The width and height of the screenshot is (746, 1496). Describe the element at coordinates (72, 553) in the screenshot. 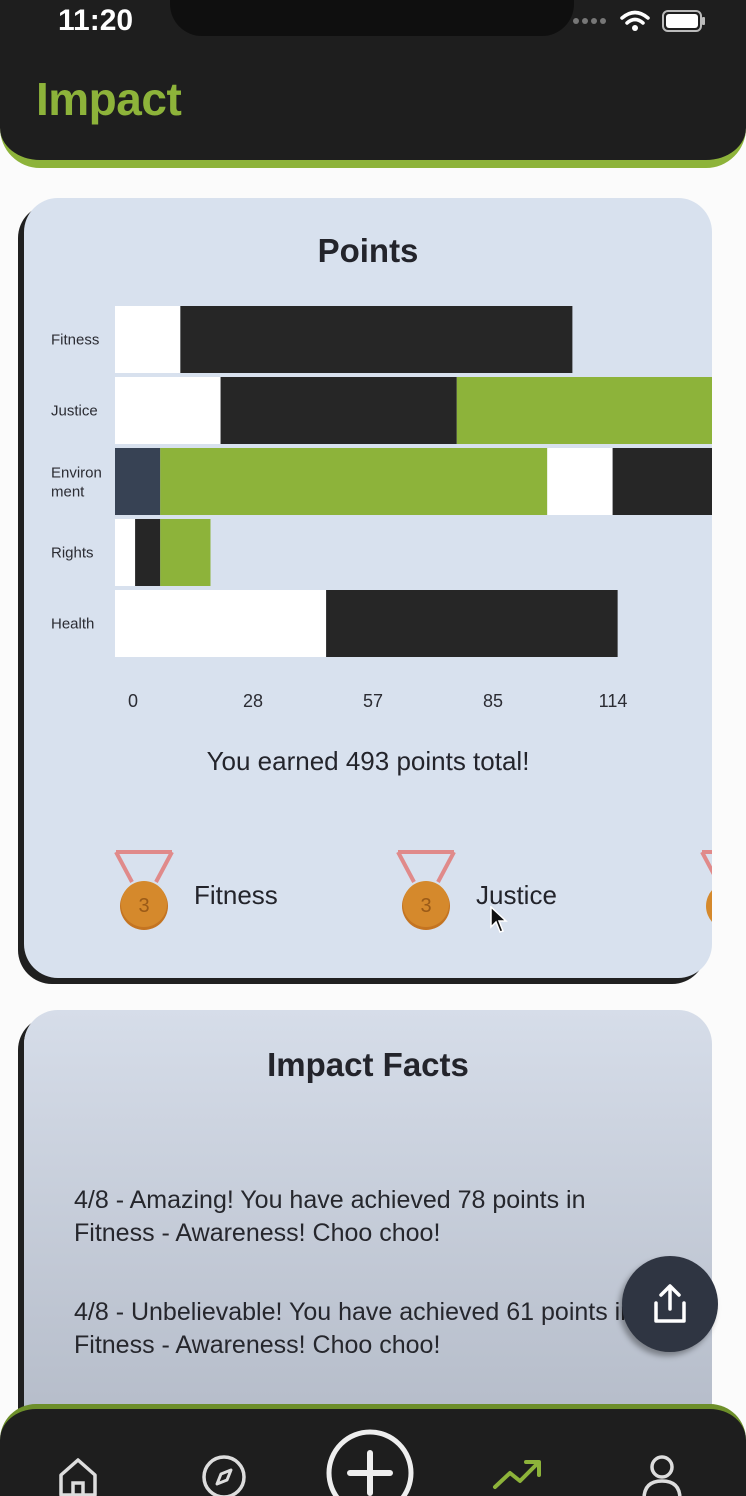

I see `category-label: Rights` at that location.